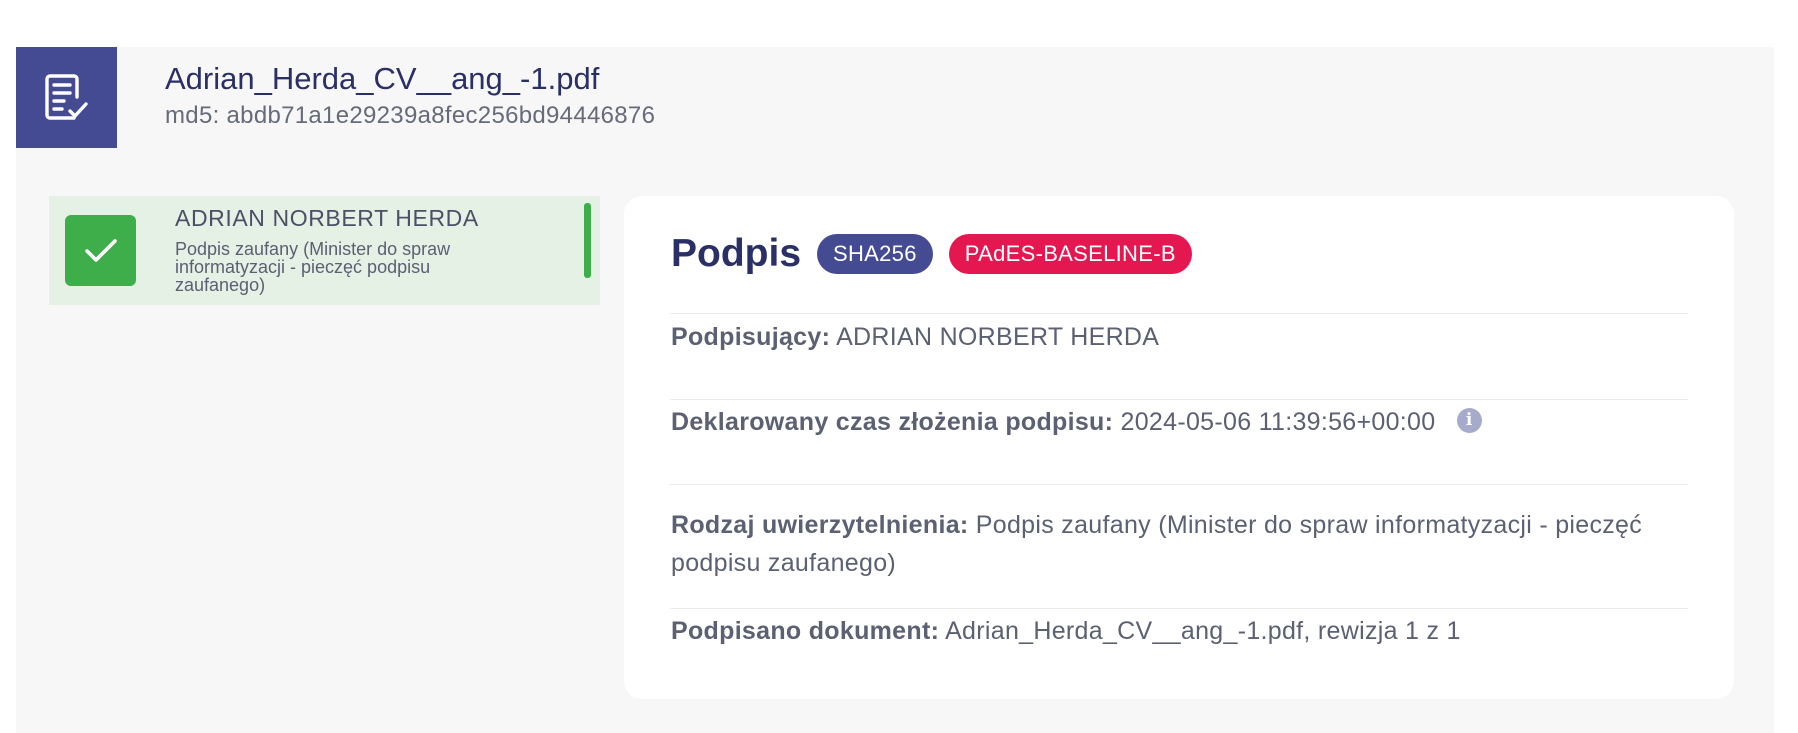 This screenshot has width=1798, height=733. Describe the element at coordinates (998, 337) in the screenshot. I see `signer-value: ADRIAN NORBERT HERDA` at that location.